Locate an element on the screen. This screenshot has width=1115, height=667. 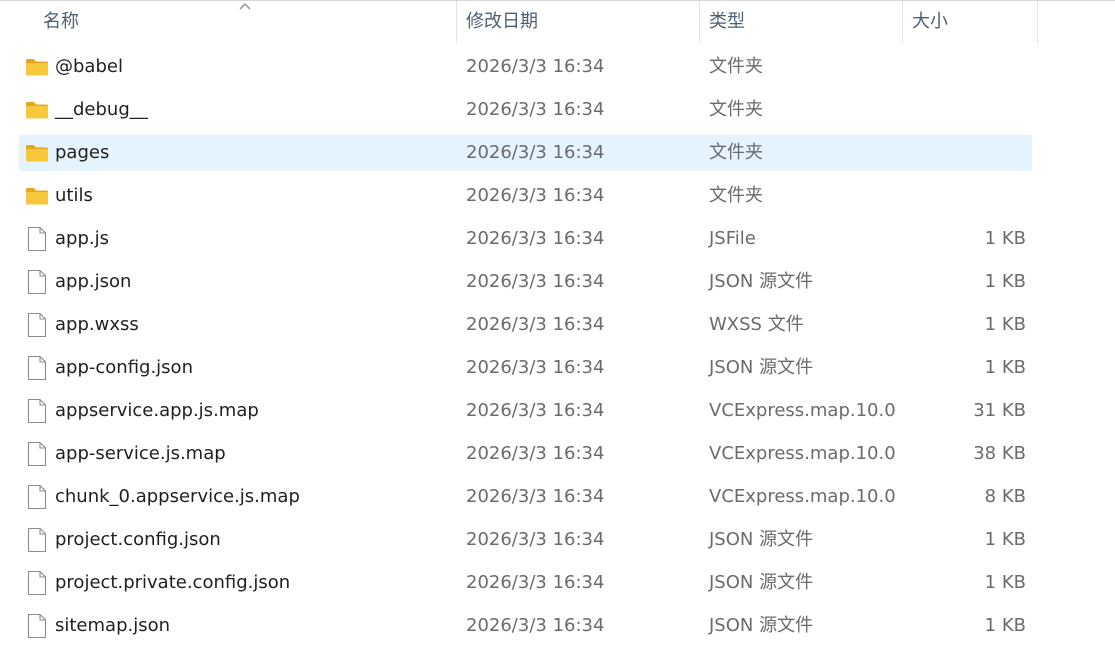
column-header: 名称 修改日期 类型 大小 is located at coordinates (557, 22).